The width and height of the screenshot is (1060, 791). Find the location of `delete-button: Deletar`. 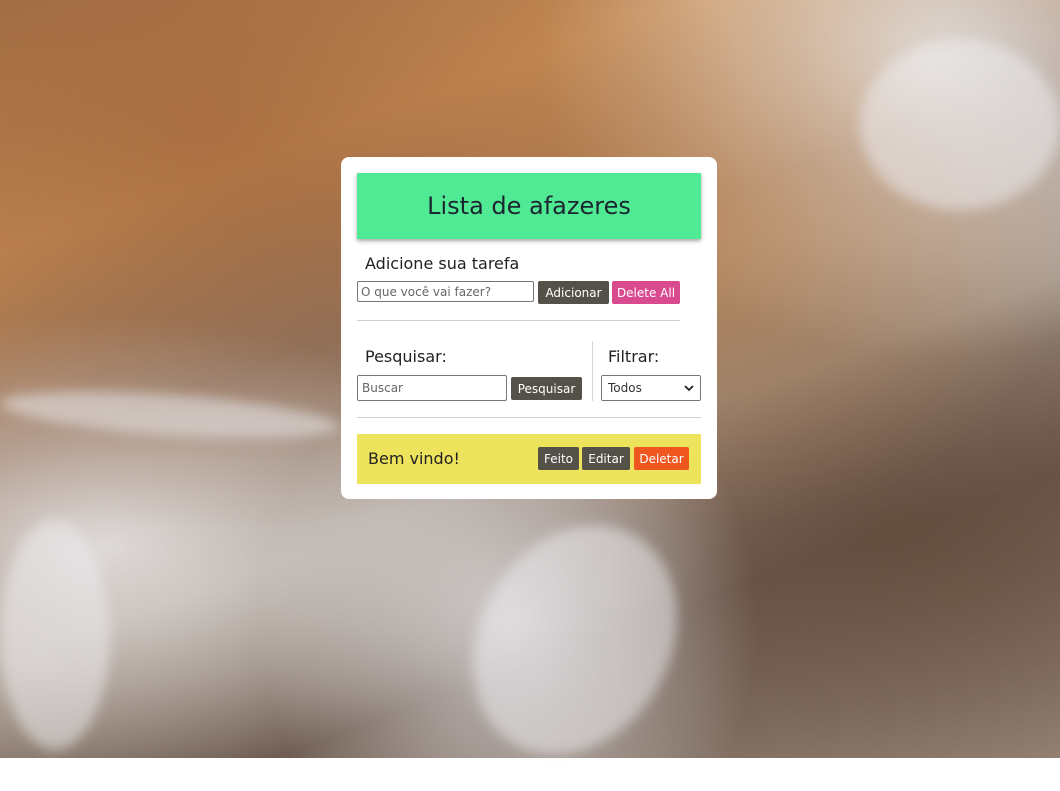

delete-button: Deletar is located at coordinates (661, 458).